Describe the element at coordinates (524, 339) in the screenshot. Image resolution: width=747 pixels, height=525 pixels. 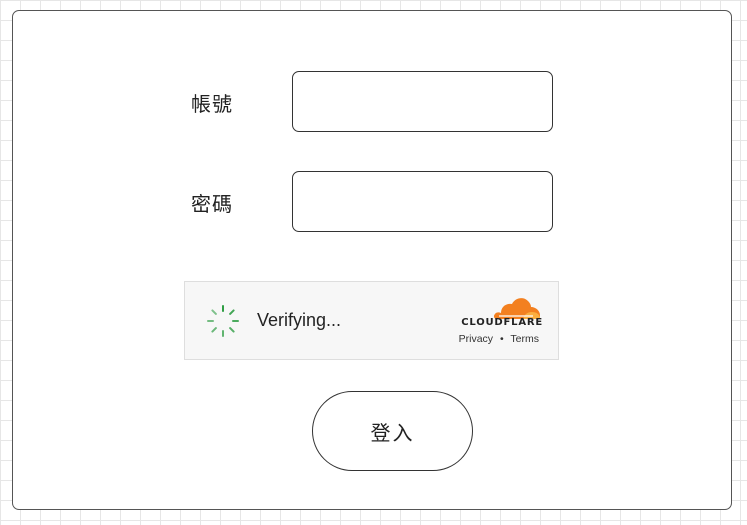
I see `terms-link: Terms` at that location.